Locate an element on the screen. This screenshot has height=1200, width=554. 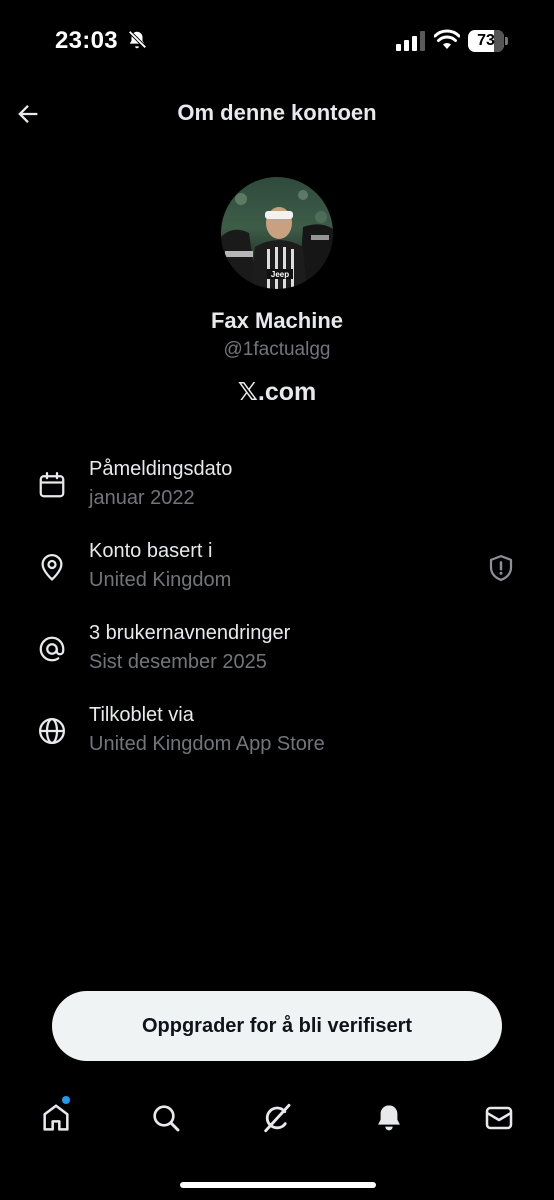
info-subtitle: januar 2022 is located at coordinates (142, 498).